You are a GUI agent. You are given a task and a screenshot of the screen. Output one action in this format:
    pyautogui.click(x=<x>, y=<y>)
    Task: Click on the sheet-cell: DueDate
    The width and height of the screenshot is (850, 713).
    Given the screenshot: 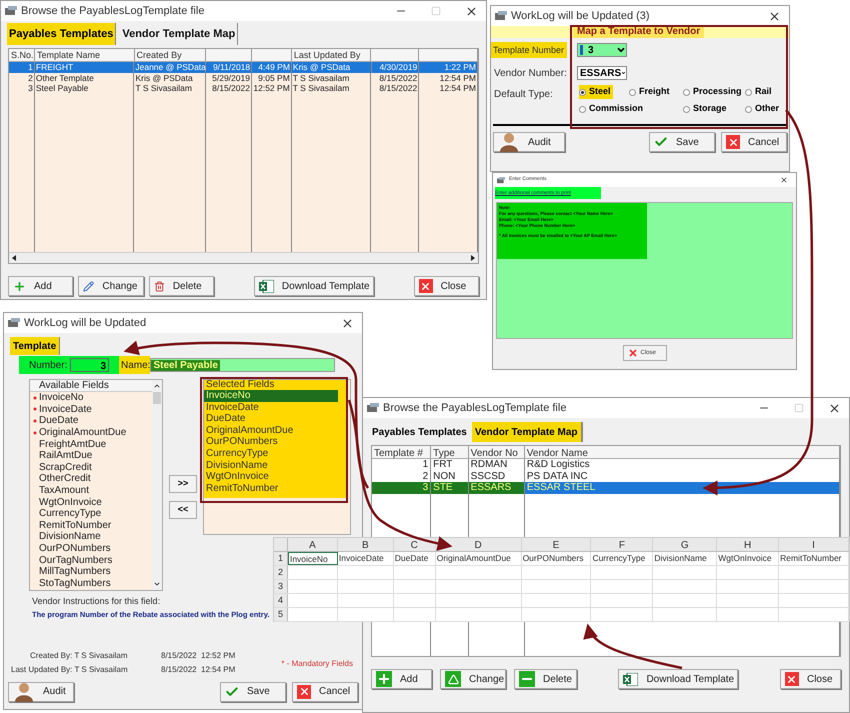 What is the action you would take?
    pyautogui.click(x=415, y=558)
    